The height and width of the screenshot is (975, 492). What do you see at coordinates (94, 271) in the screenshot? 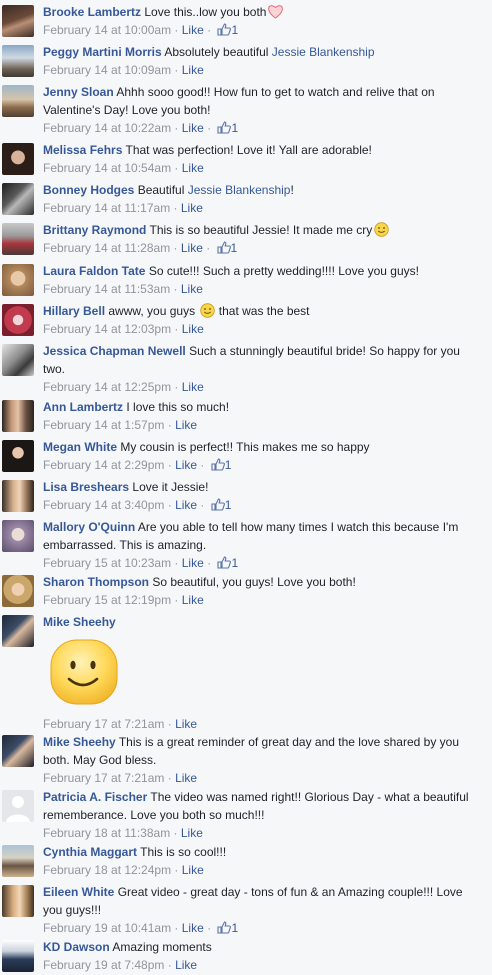
I see `comment-author: Laura Faldon Tate` at bounding box center [94, 271].